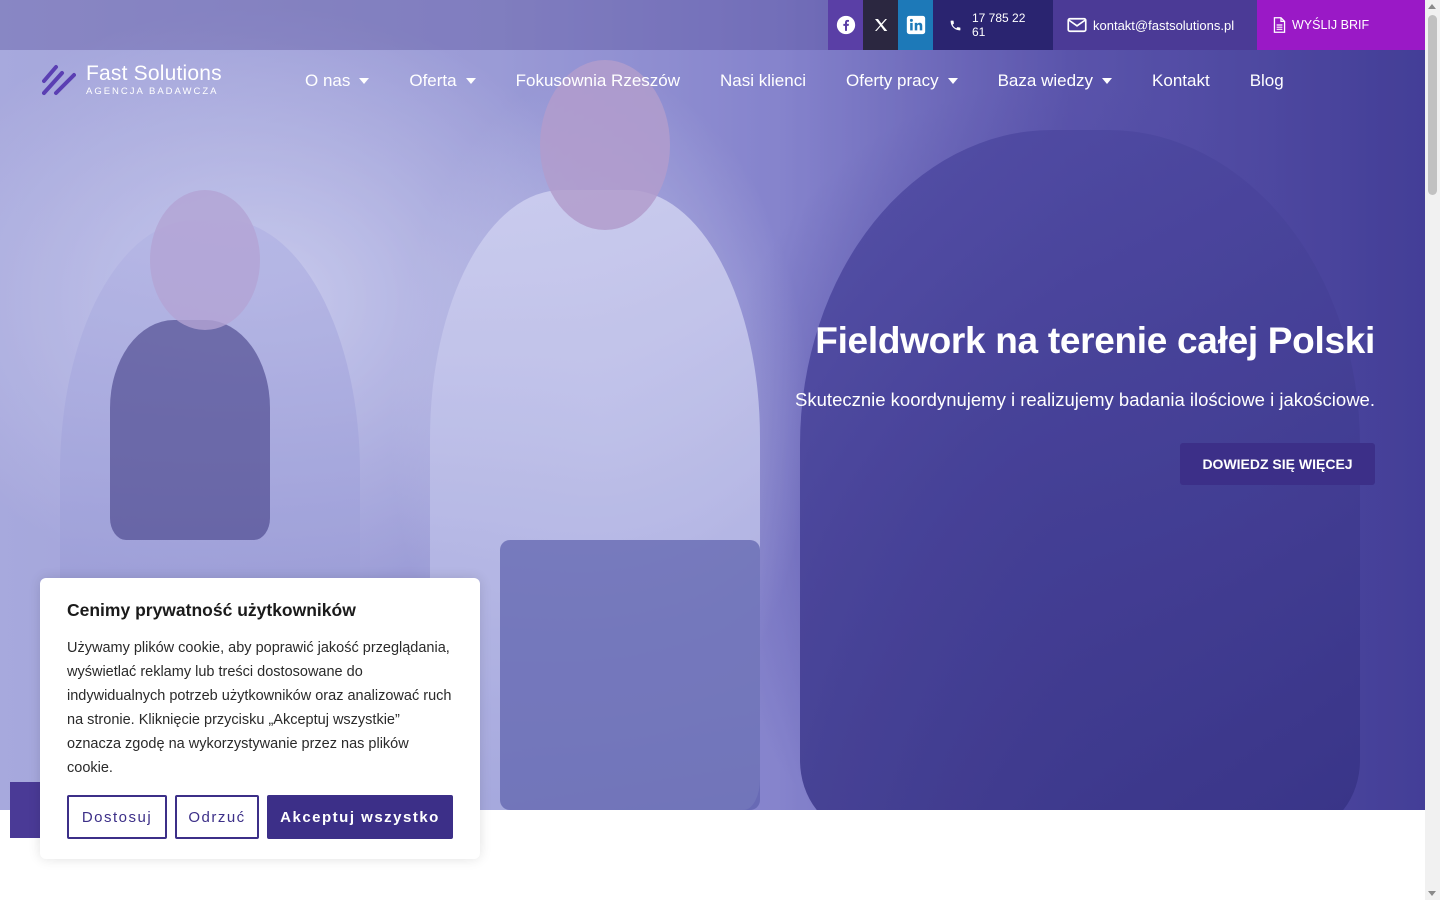 The image size is (1440, 900). I want to click on nav-item-label: Oferta, so click(433, 80).